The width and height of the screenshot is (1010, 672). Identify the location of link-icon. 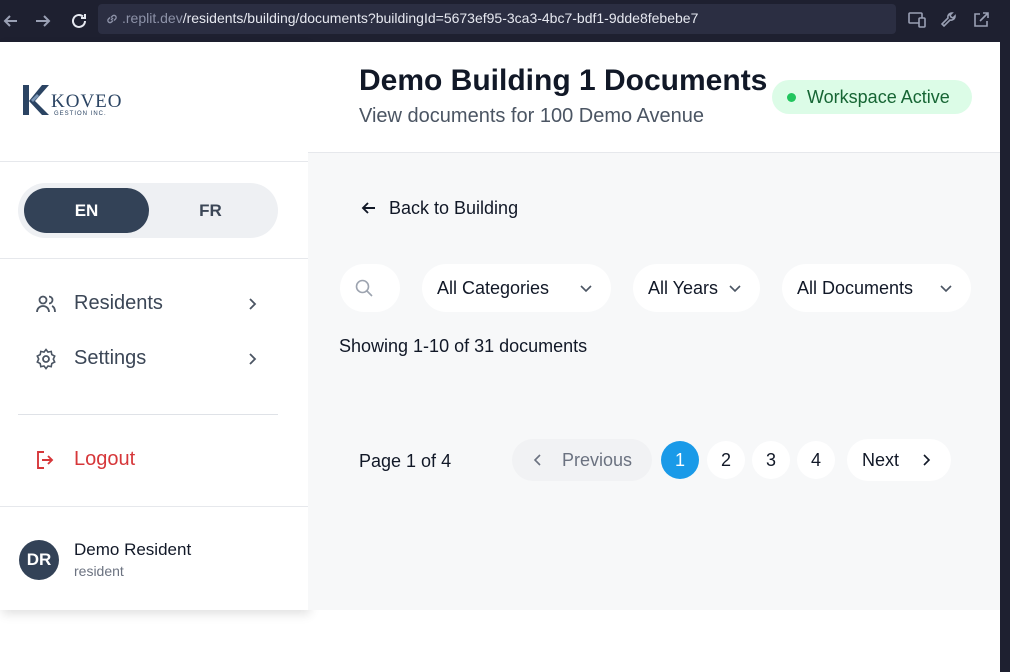
(112, 19).